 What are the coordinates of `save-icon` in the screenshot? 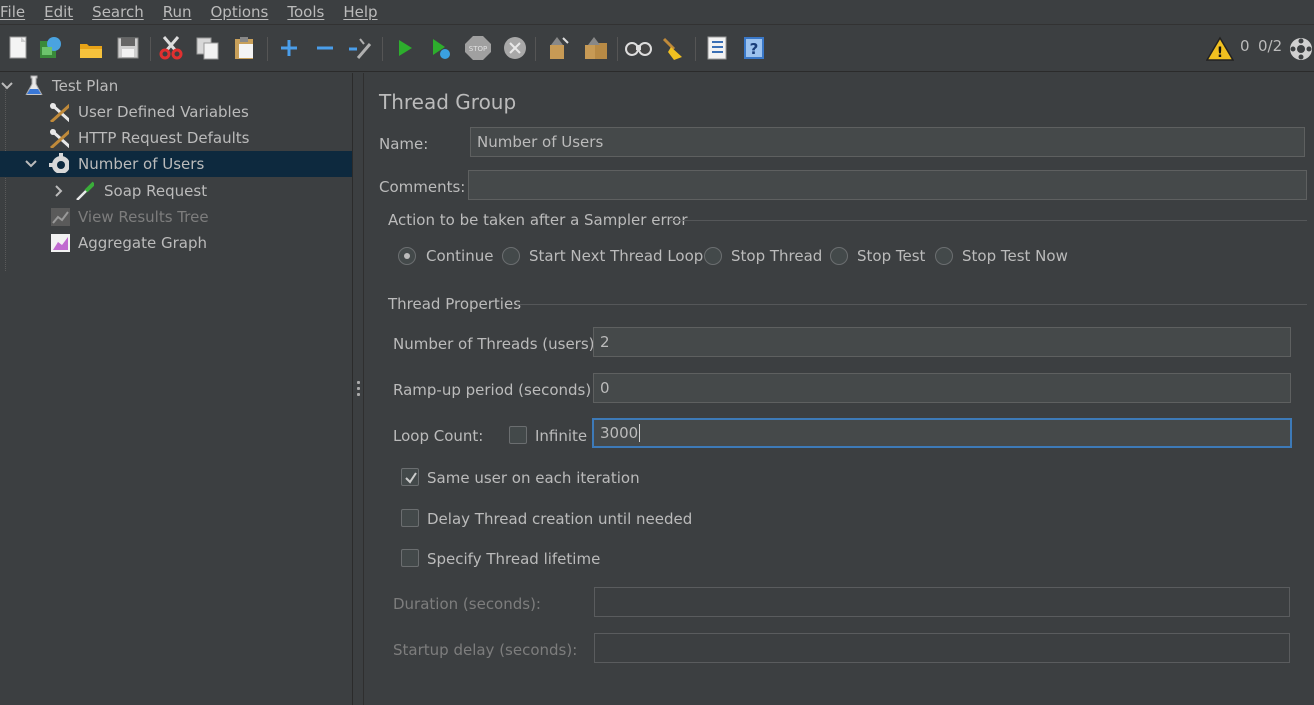 It's located at (128, 48).